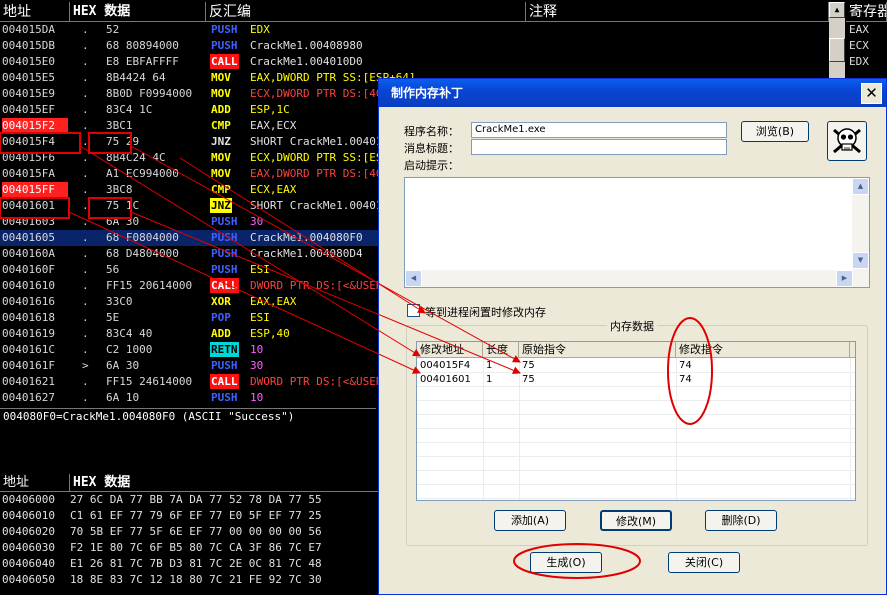 This screenshot has height=595, width=887. Describe the element at coordinates (866, 30) in the screenshot. I see `register-name: EAX` at that location.